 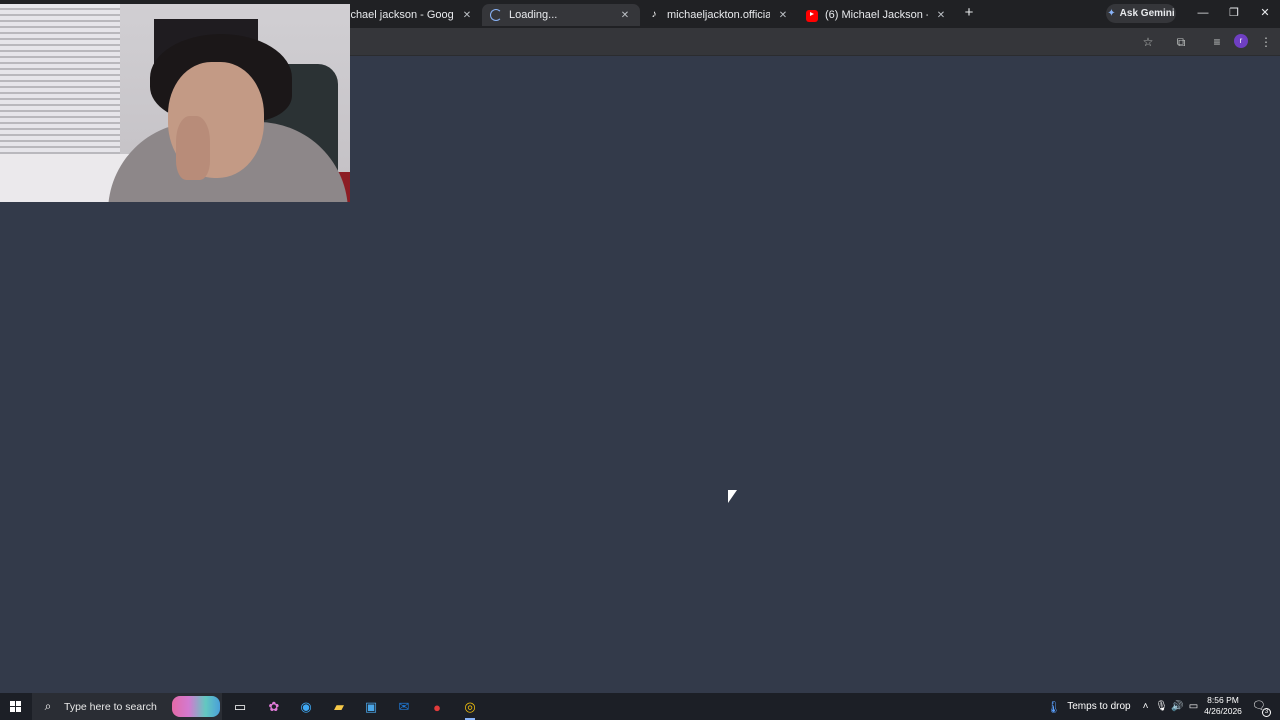 I want to click on weather-text: Temps to drop, so click(x=1099, y=706).